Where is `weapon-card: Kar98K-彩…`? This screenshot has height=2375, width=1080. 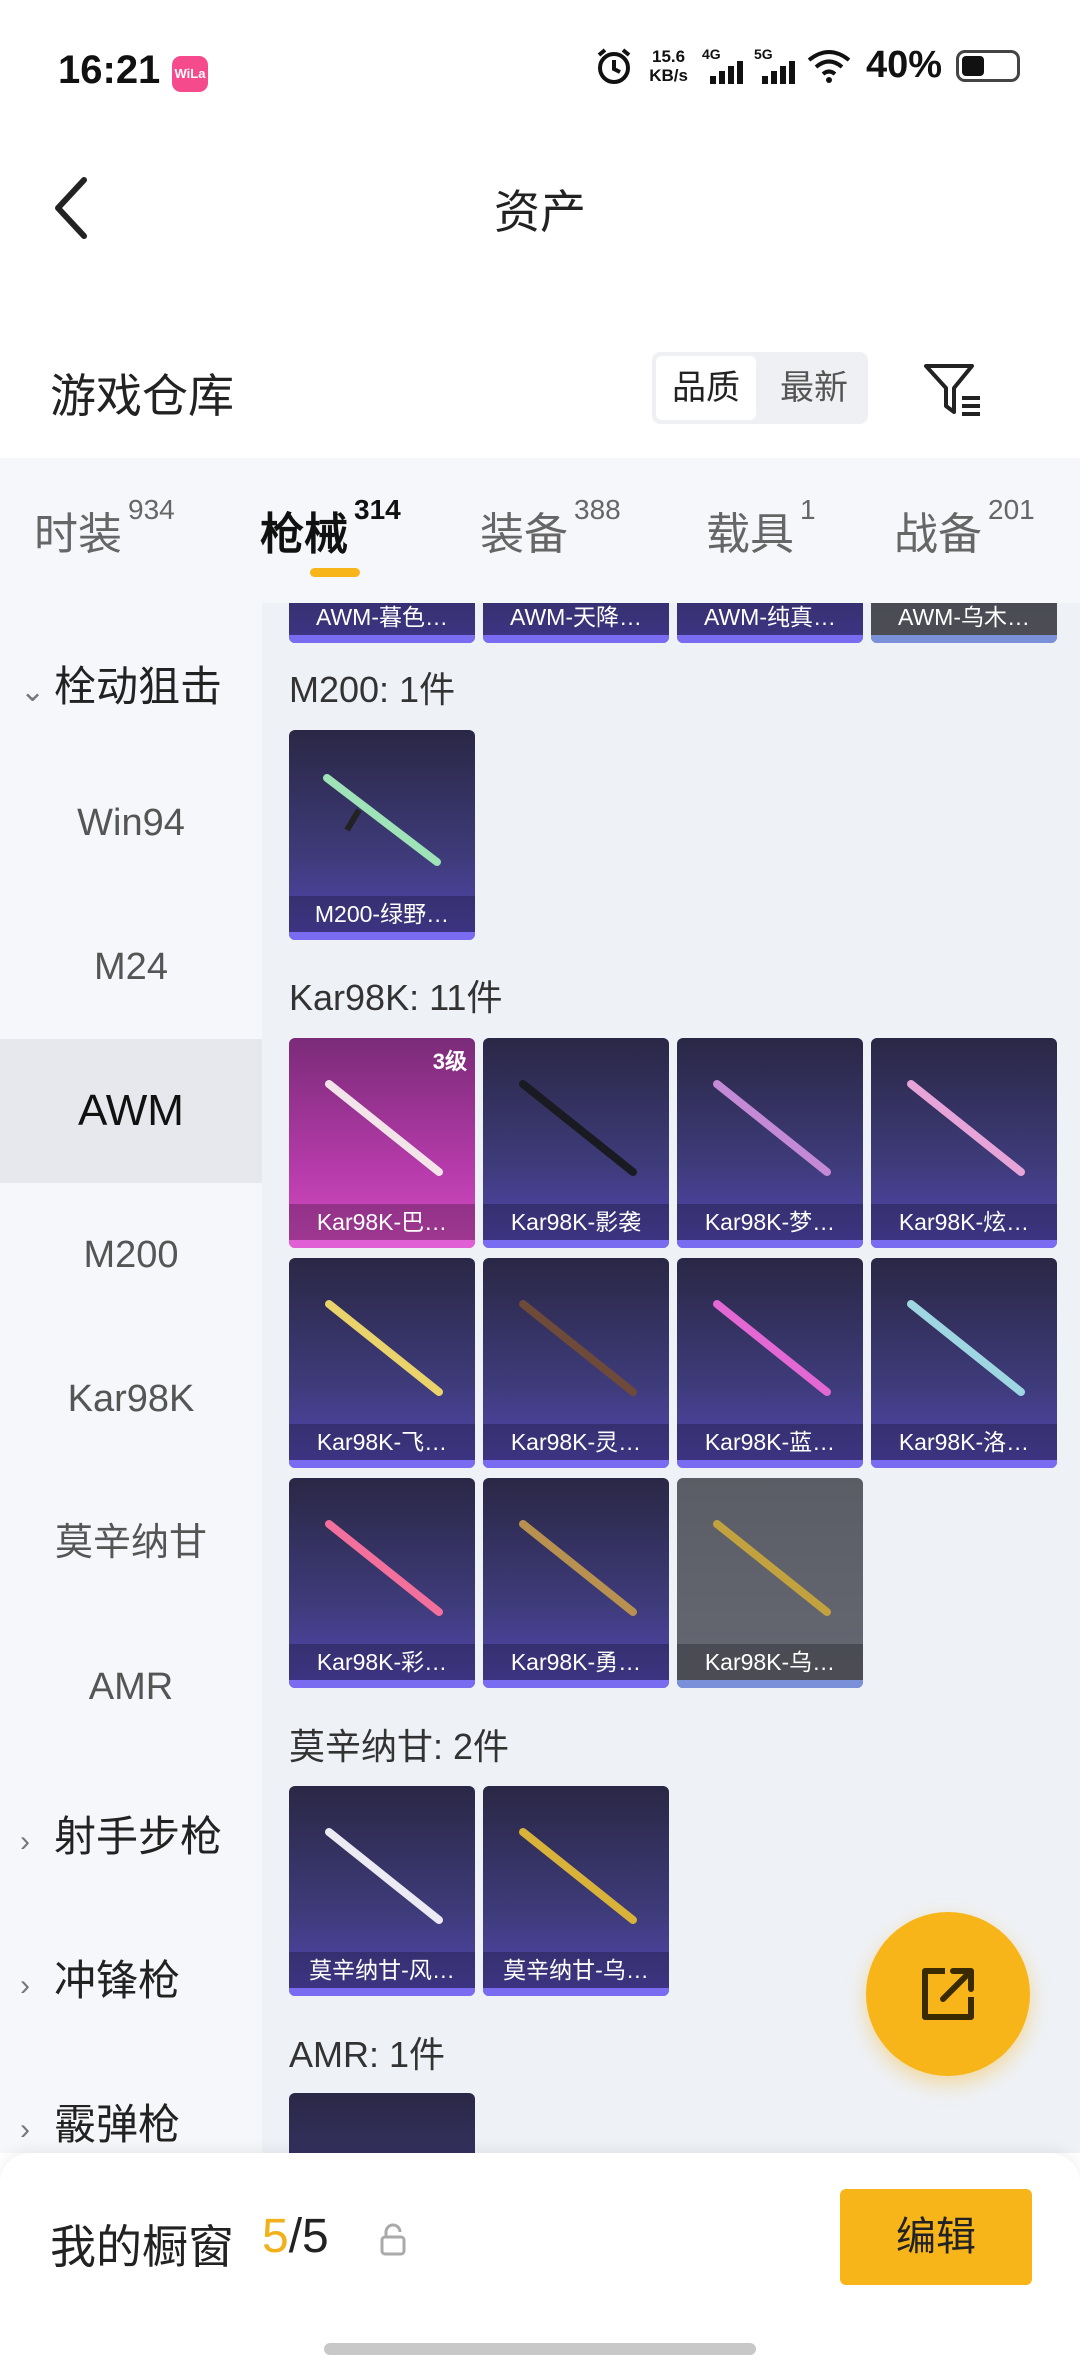 weapon-card: Kar98K-彩… is located at coordinates (382, 1583).